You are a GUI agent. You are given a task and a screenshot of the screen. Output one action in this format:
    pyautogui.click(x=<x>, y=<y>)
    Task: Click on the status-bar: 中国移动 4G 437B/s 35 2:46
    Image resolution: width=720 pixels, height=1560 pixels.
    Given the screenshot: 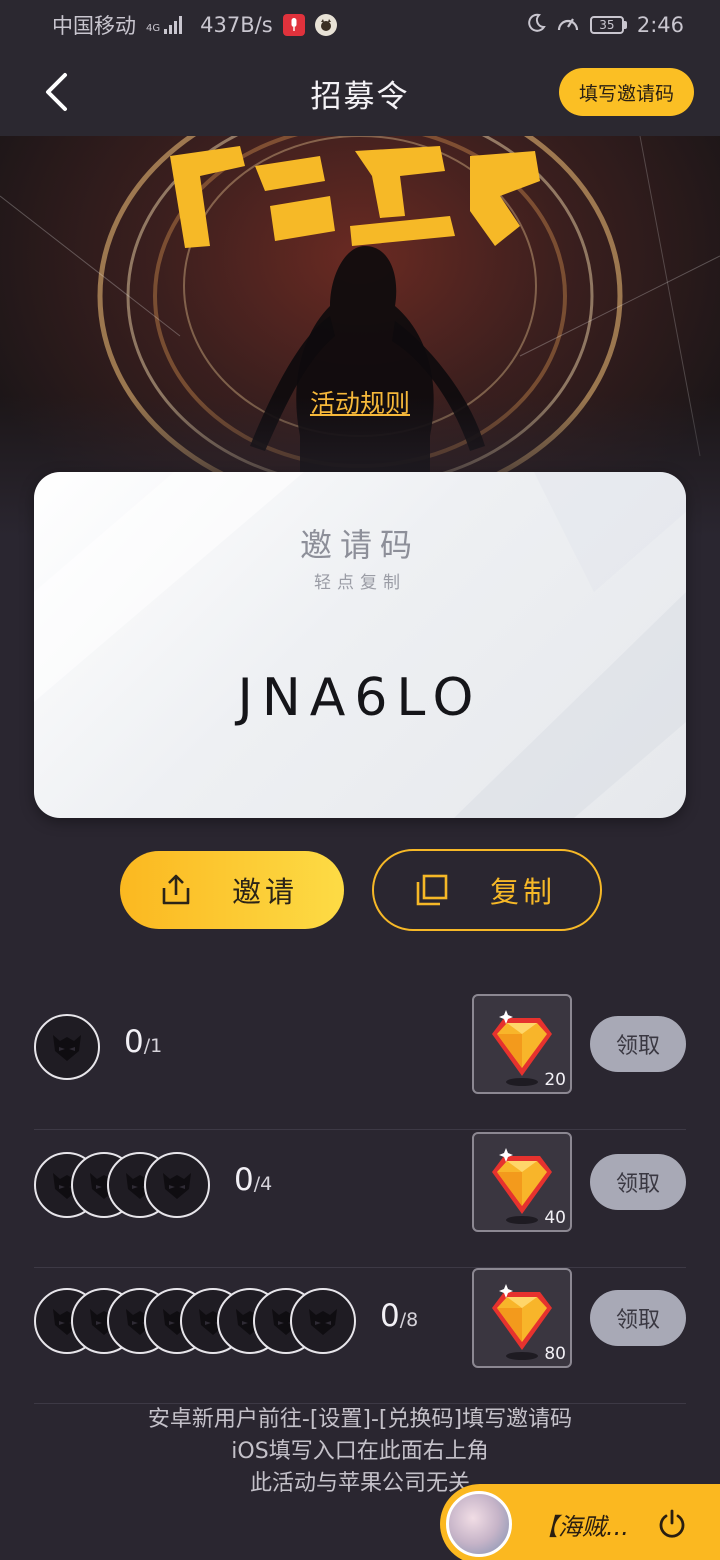 What is the action you would take?
    pyautogui.click(x=360, y=25)
    